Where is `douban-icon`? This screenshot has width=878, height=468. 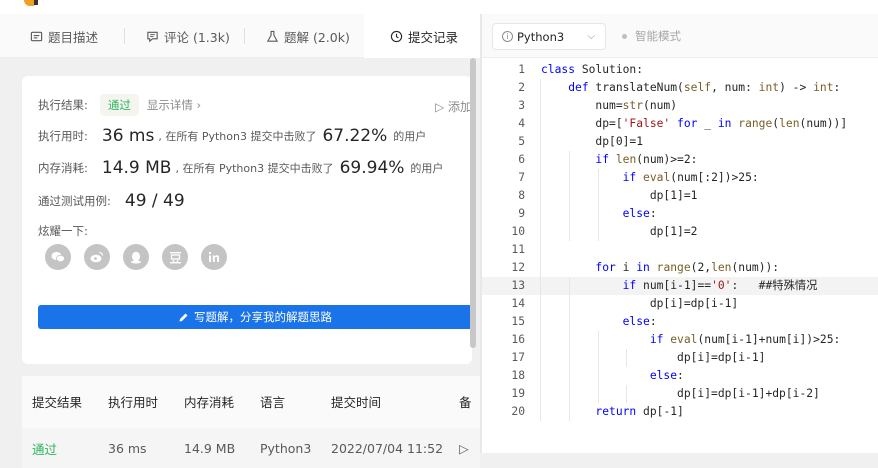 douban-icon is located at coordinates (175, 257).